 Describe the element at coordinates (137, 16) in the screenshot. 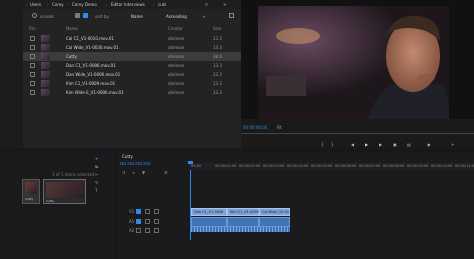

I see `sort-field-select: Name` at that location.